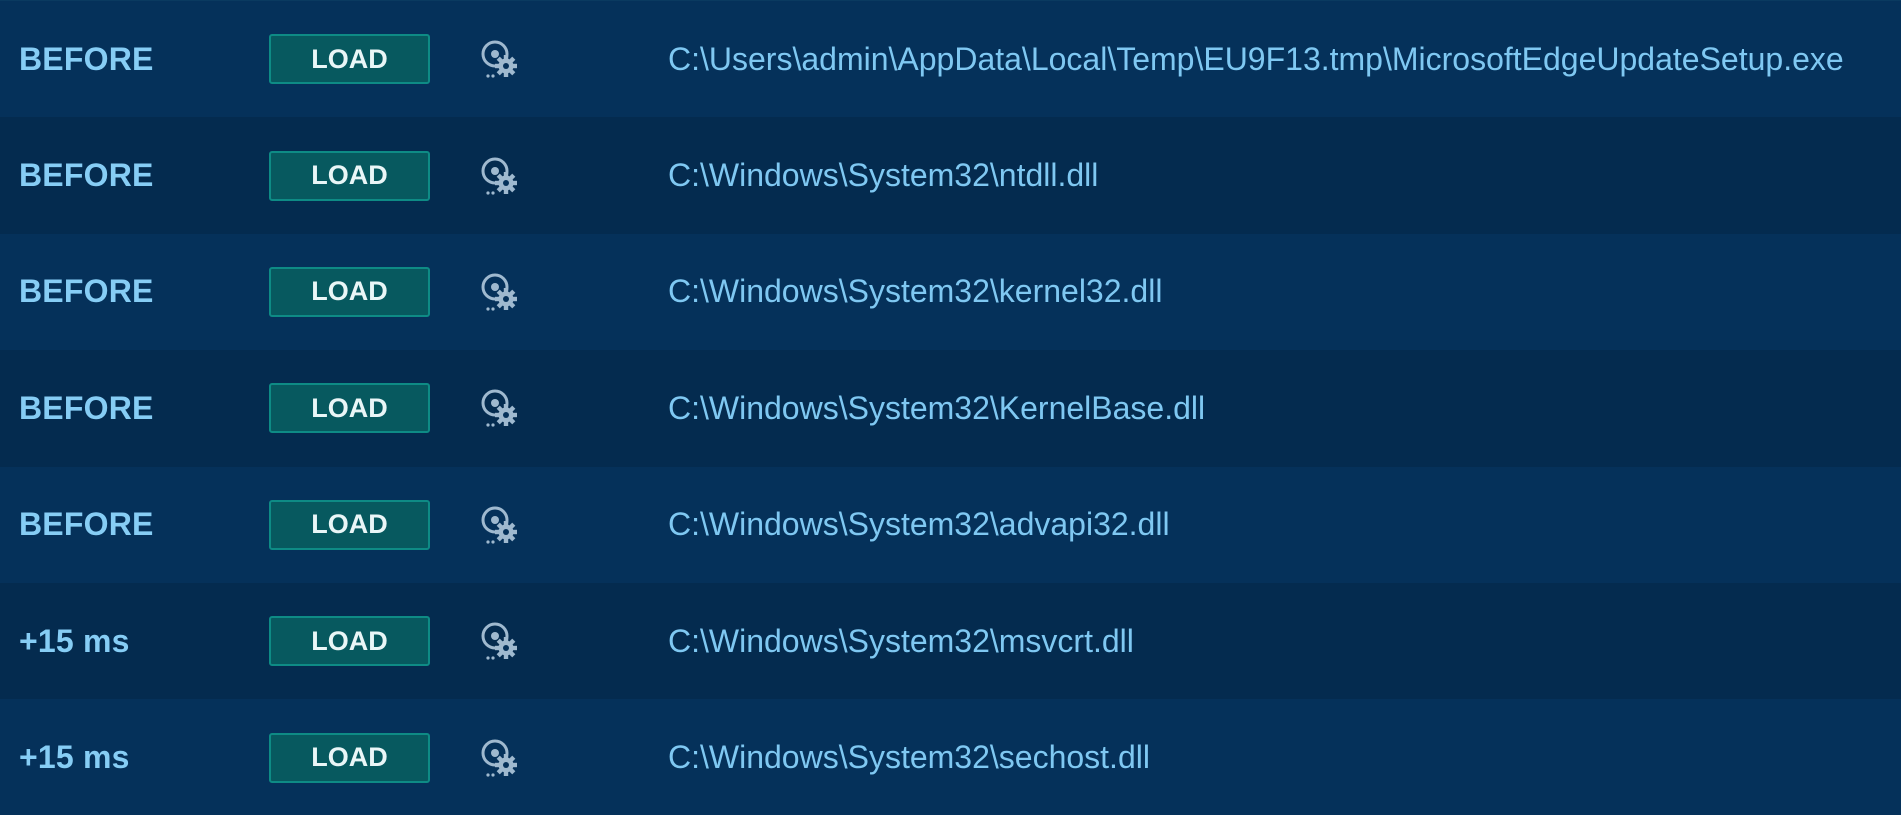 This screenshot has height=815, width=1901. What do you see at coordinates (915, 291) in the screenshot?
I see `module-path: C:\Windows\System32\kernel32.dll` at bounding box center [915, 291].